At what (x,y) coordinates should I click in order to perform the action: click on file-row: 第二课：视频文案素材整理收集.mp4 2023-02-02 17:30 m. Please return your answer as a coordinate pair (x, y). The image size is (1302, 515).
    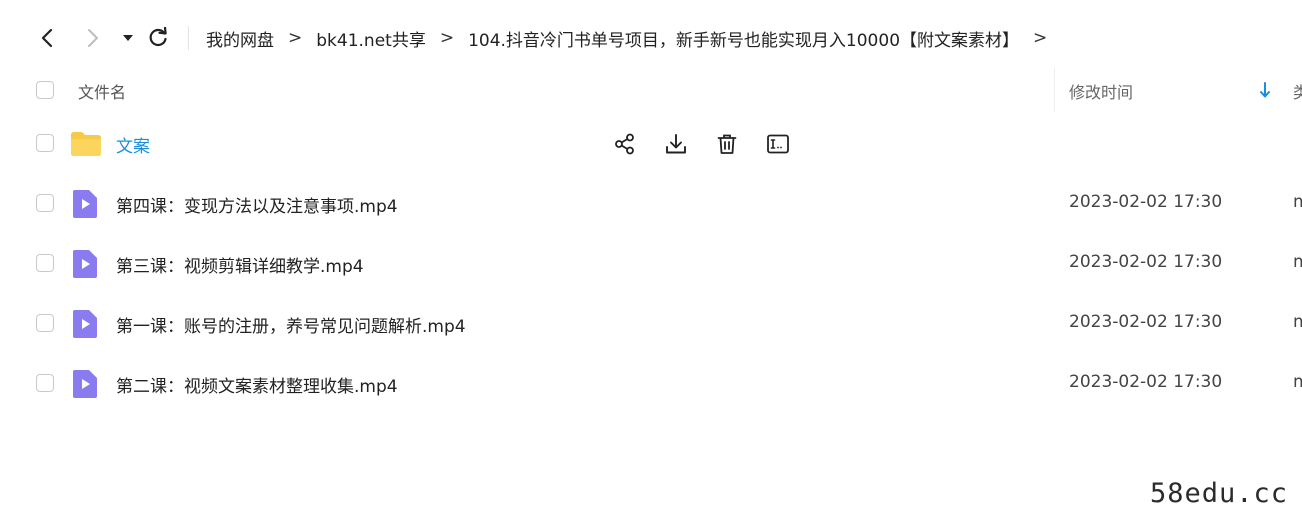
    Looking at the image, I should click on (651, 383).